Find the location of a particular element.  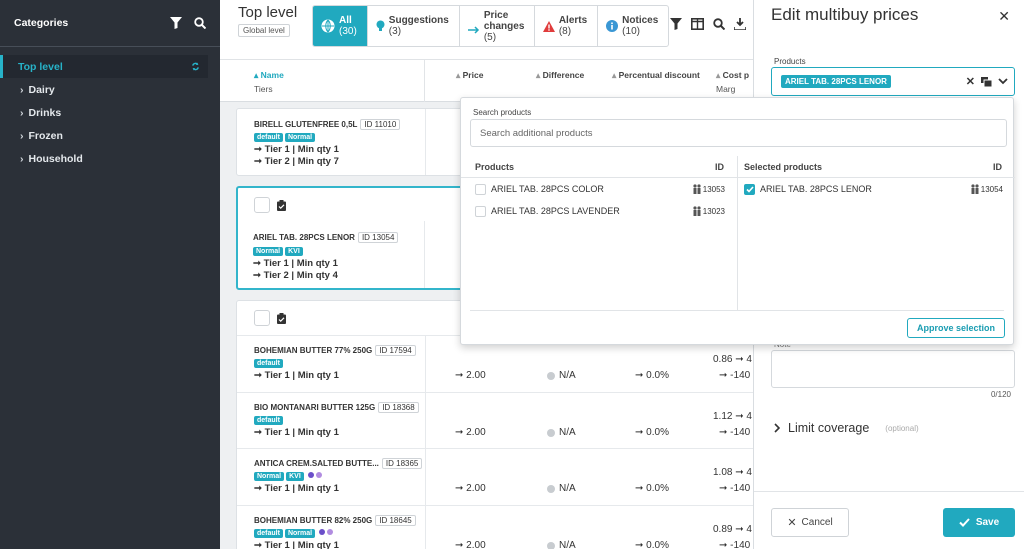

approve-selection-button: Approve selection is located at coordinates (955, 328).